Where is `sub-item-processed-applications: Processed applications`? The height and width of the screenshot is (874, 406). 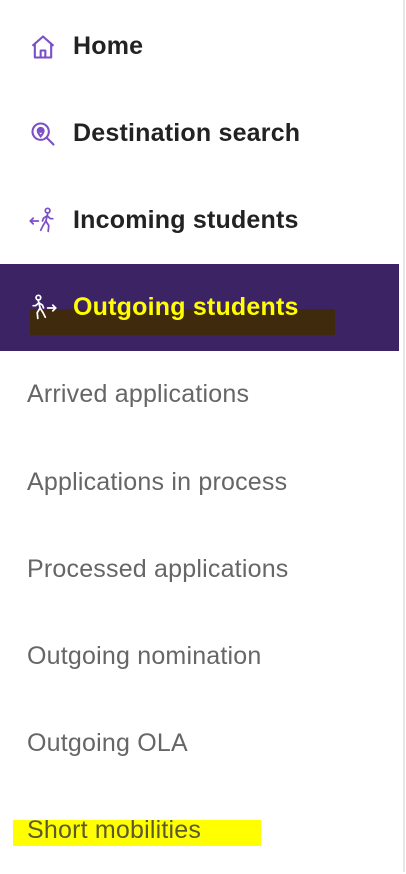 sub-item-processed-applications: Processed applications is located at coordinates (199, 569).